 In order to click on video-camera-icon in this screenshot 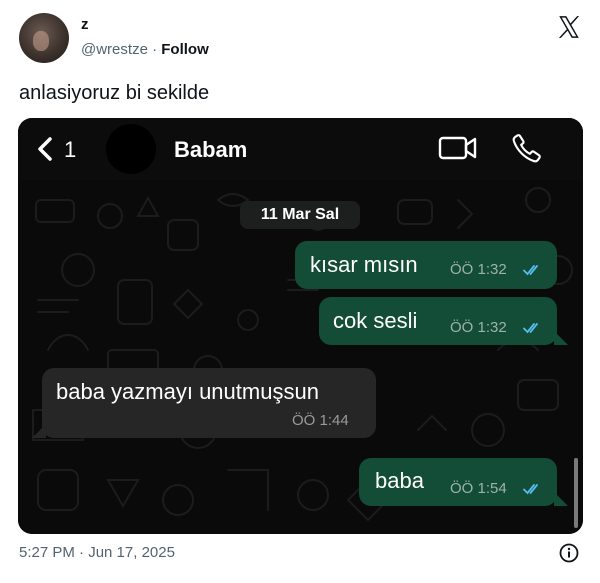, I will do `click(458, 148)`.